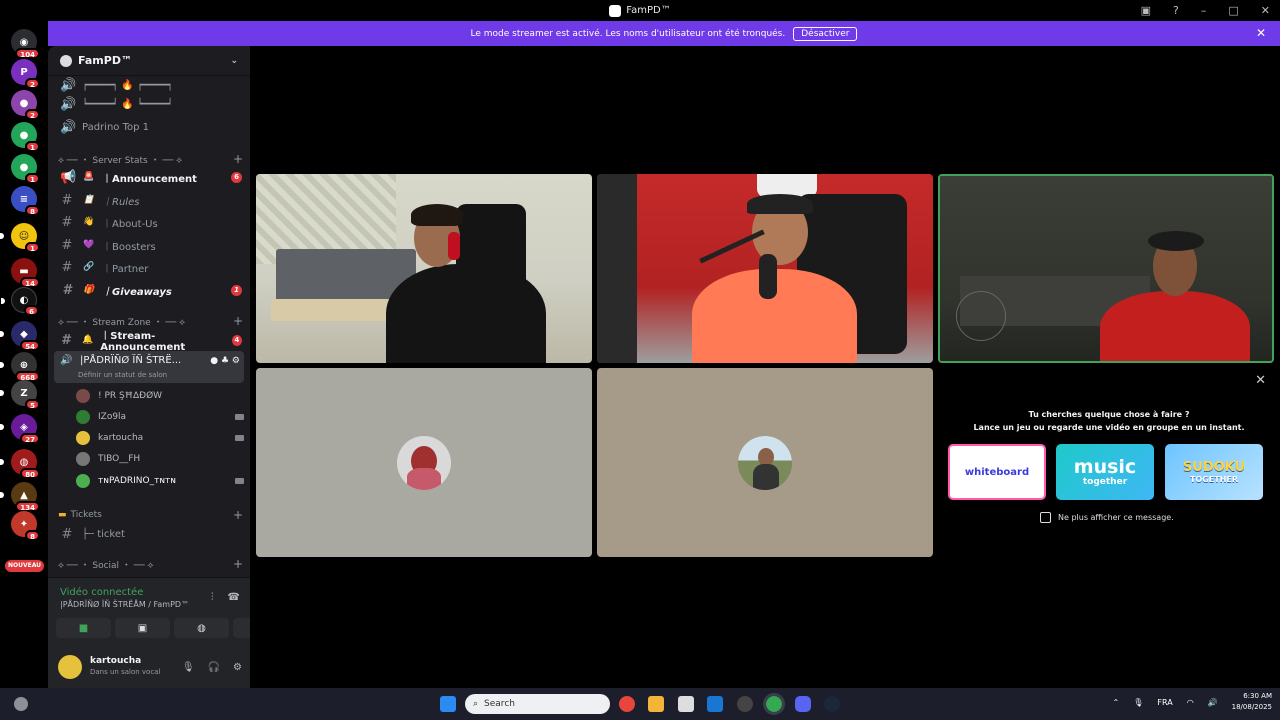  Describe the element at coordinates (25, 74) in the screenshot. I see `server-icon: P2` at that location.